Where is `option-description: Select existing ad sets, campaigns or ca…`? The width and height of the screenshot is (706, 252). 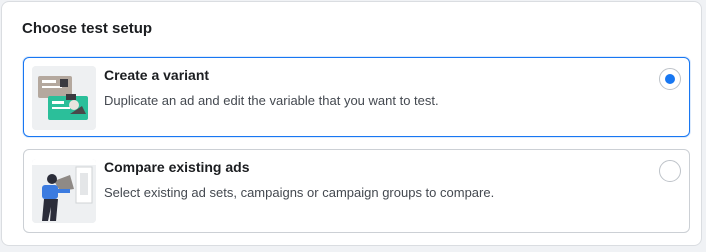
option-description: Select existing ad sets, campaigns or ca… is located at coordinates (299, 192).